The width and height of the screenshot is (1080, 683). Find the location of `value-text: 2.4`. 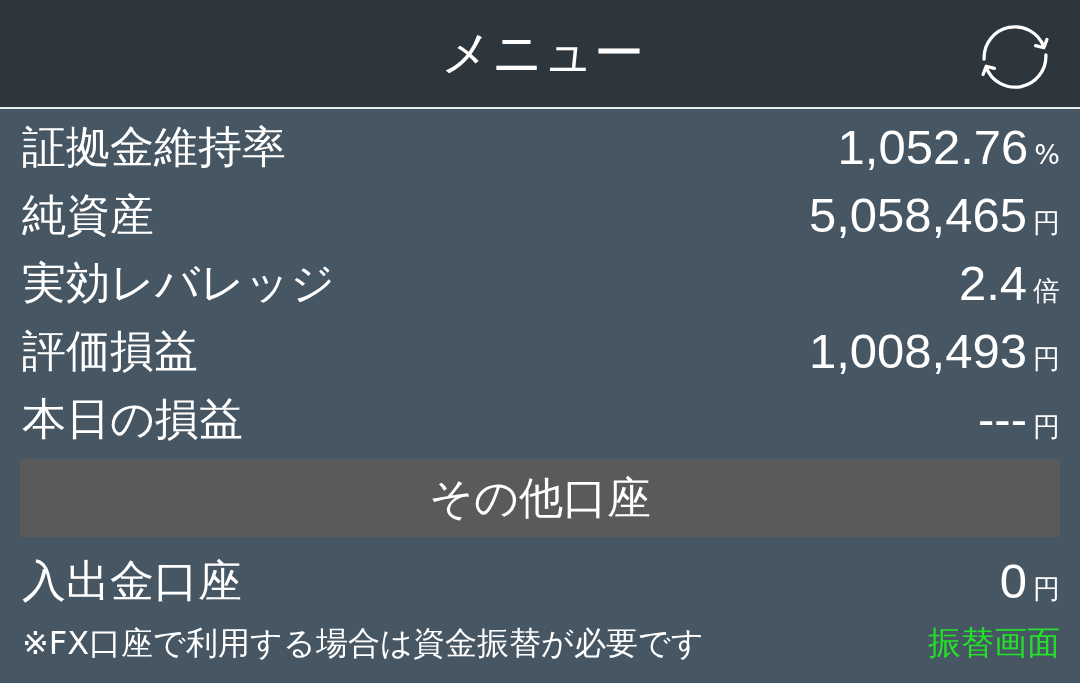

value-text: 2.4 is located at coordinates (992, 283).